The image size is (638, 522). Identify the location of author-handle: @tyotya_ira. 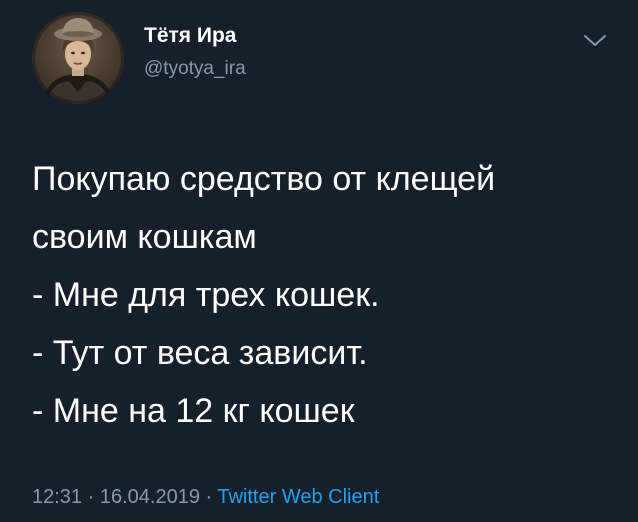
(195, 69).